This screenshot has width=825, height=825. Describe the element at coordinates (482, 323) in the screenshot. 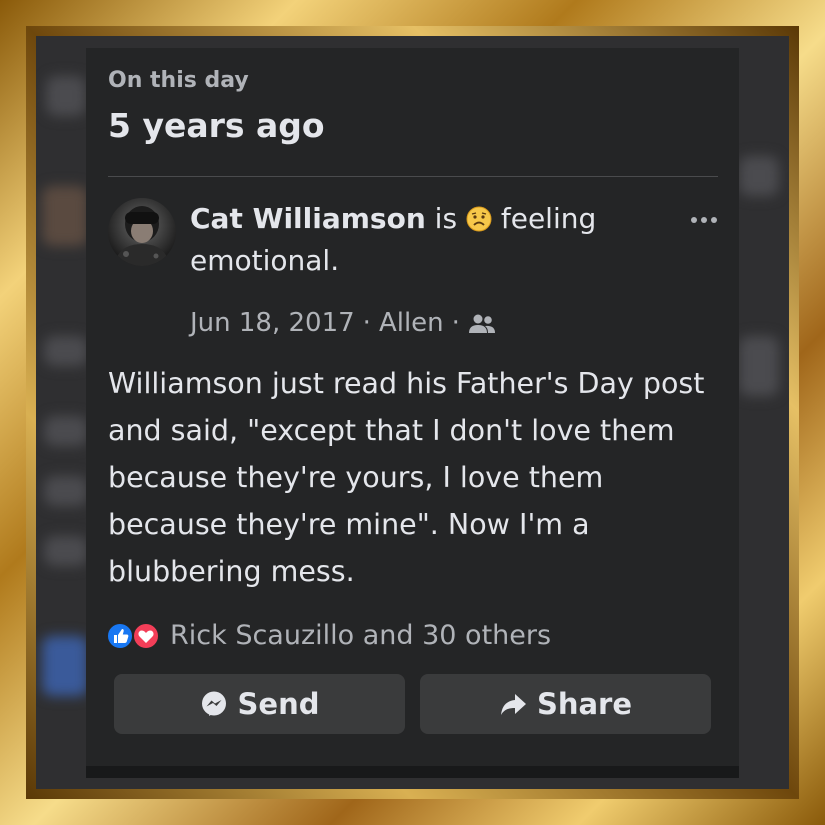

I see `friends-icon` at that location.